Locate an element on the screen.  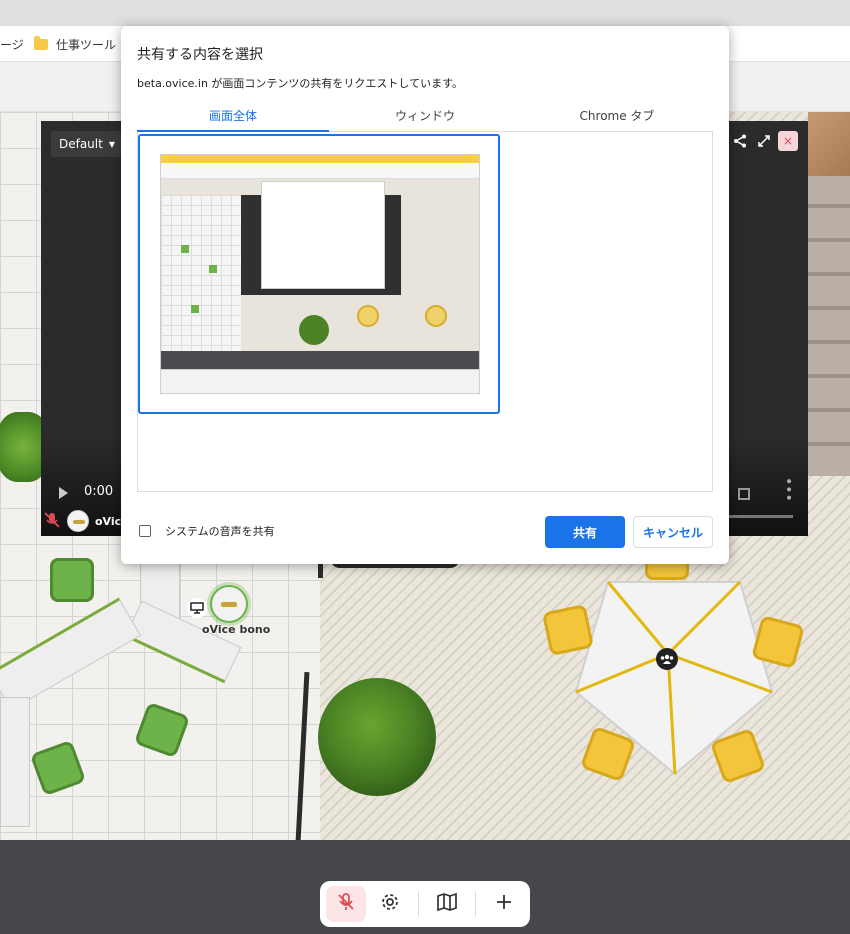
add-button is located at coordinates (504, 904).